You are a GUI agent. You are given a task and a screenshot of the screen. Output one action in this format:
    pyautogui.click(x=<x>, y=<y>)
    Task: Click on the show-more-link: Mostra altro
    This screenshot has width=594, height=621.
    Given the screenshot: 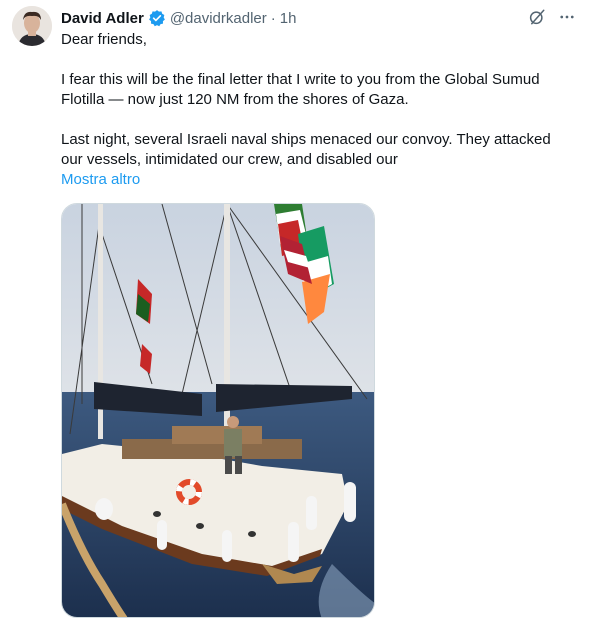 What is the action you would take?
    pyautogui.click(x=318, y=180)
    